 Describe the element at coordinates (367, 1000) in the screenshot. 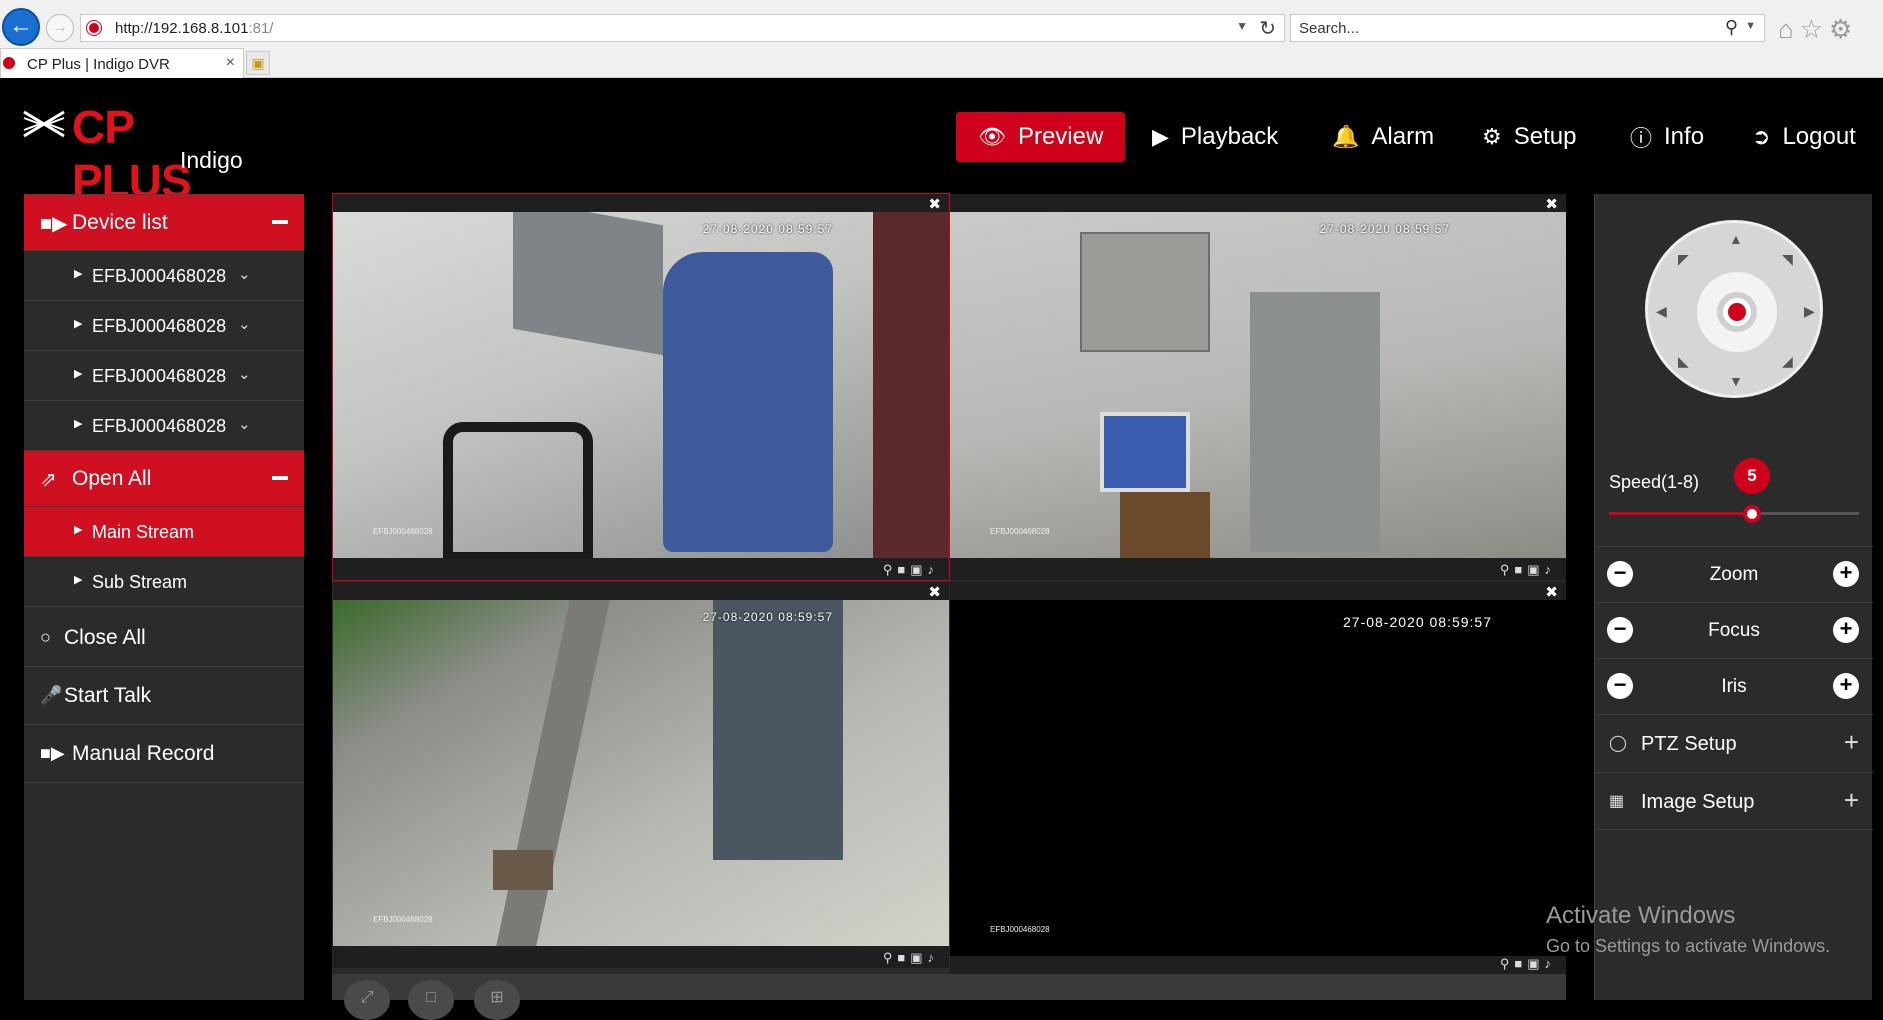

I see `fullscreen-icon: ⤢` at that location.